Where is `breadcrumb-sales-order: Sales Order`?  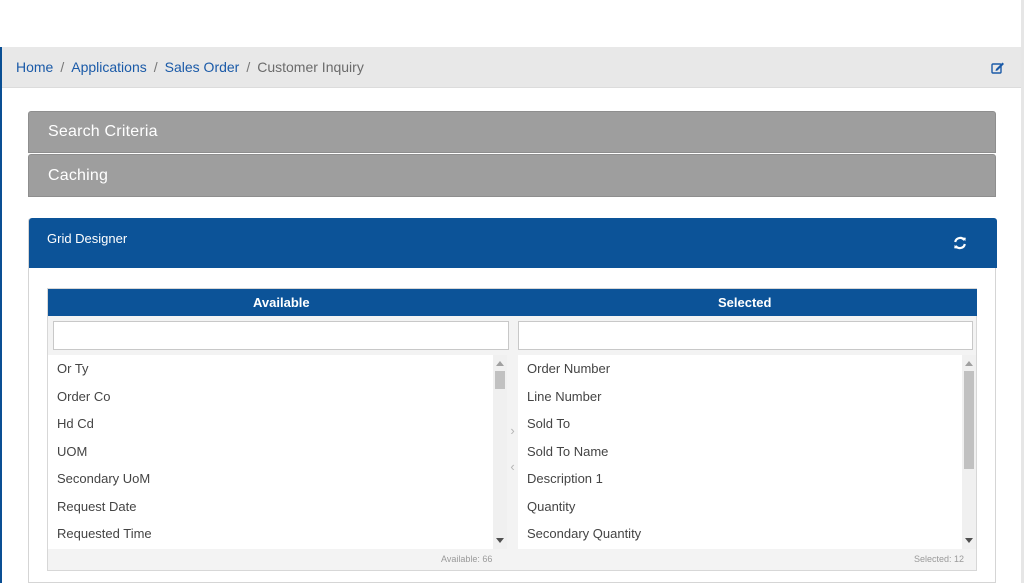
breadcrumb-sales-order: Sales Order is located at coordinates (202, 67).